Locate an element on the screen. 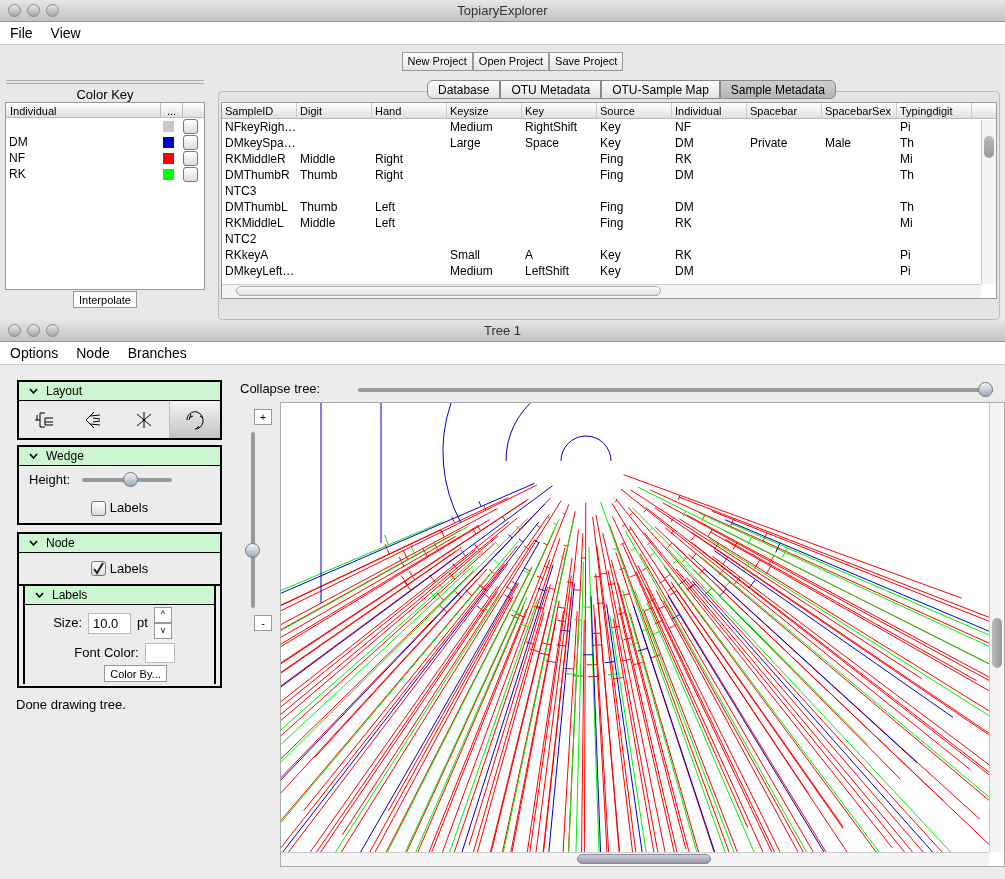 The height and width of the screenshot is (879, 1005). table-cell-text: Space is located at coordinates (542, 143).